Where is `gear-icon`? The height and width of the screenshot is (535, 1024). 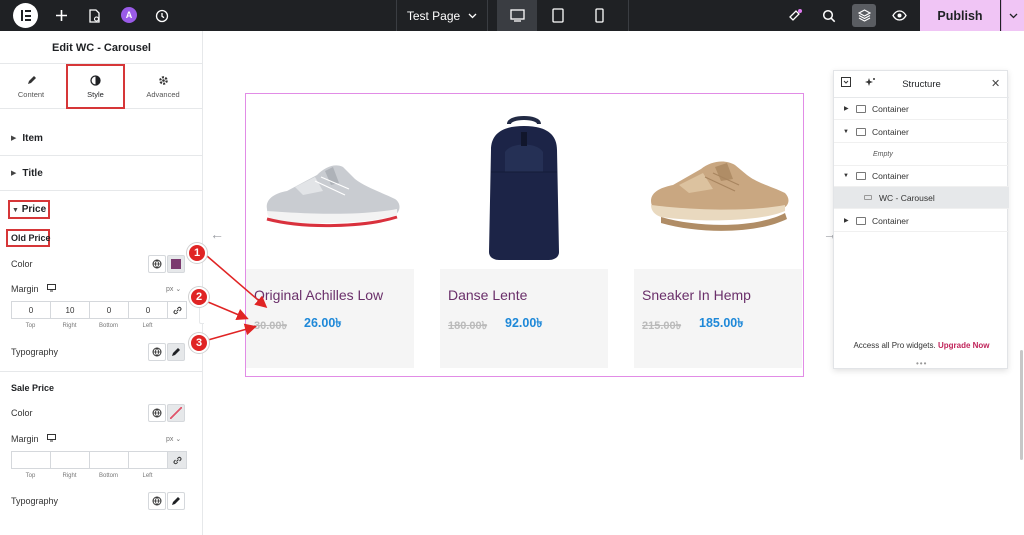
gear-icon is located at coordinates (163, 80).